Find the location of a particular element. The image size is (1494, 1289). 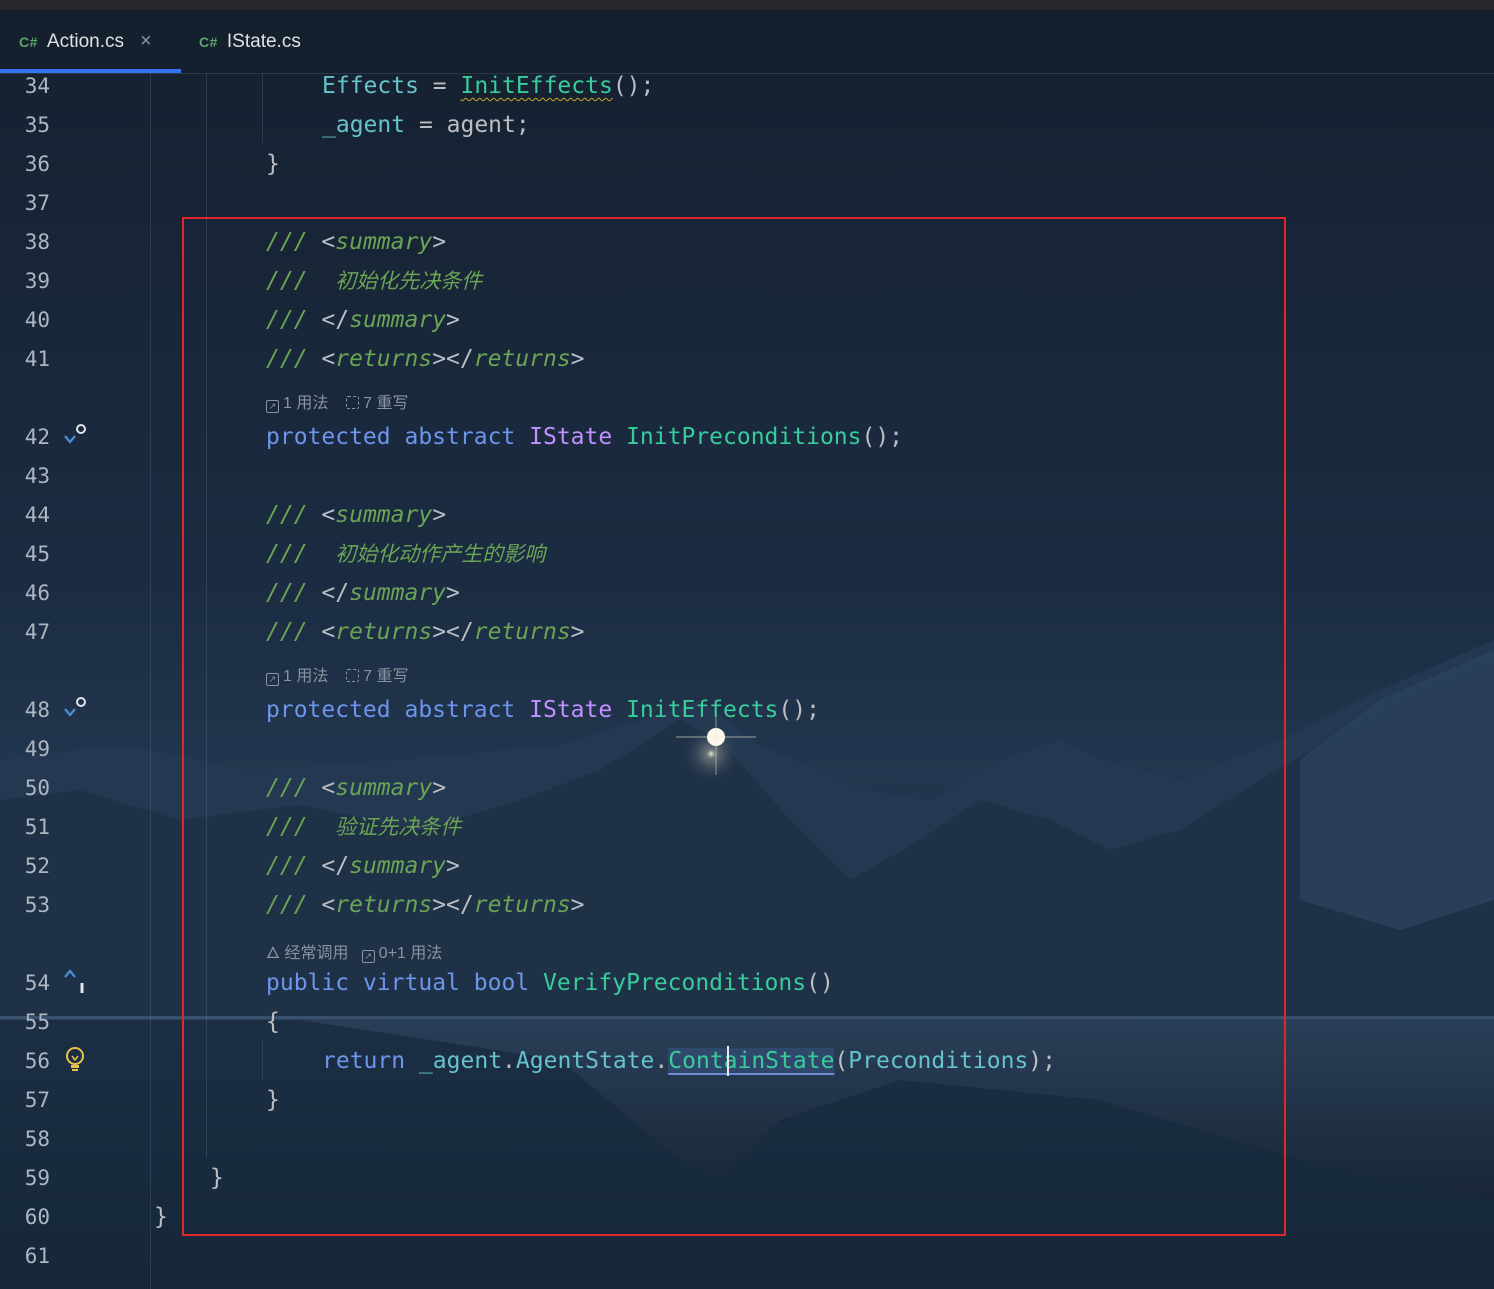

highlighted-symbol: ContainState is located at coordinates (751, 1061).